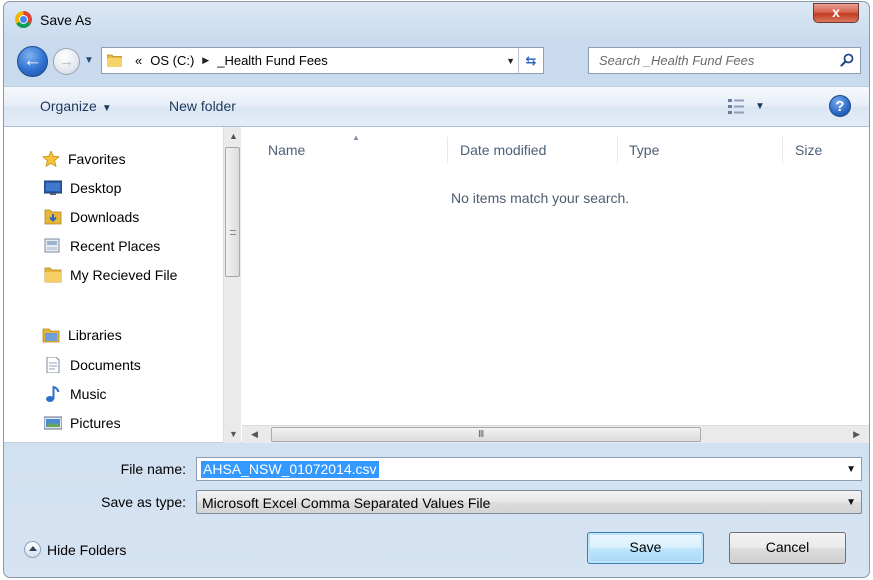 The height and width of the screenshot is (580, 873). I want to click on file-name-input: AHSA_NSW_01072014.csv ▼, so click(529, 469).